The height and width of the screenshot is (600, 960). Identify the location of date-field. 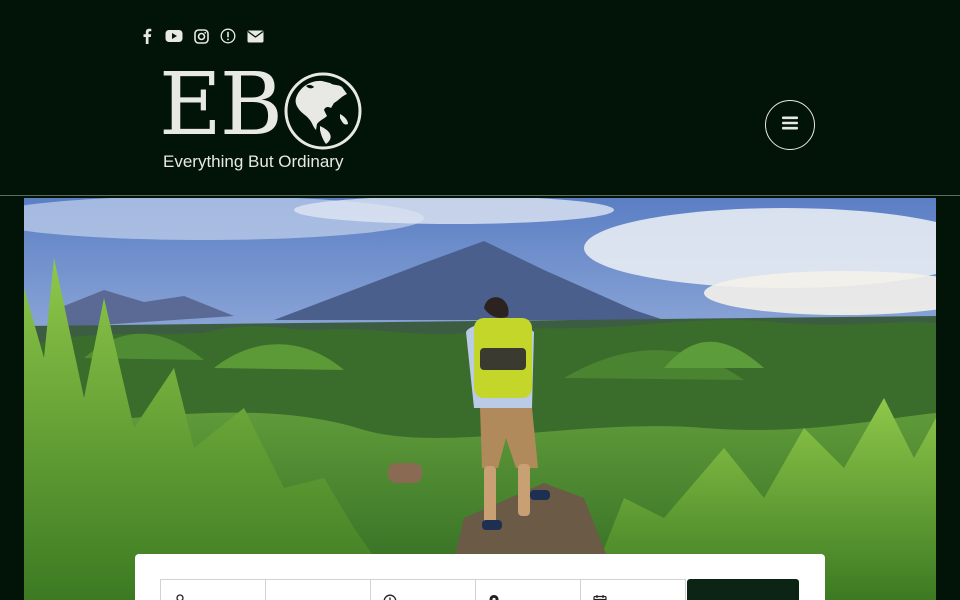
(633, 589).